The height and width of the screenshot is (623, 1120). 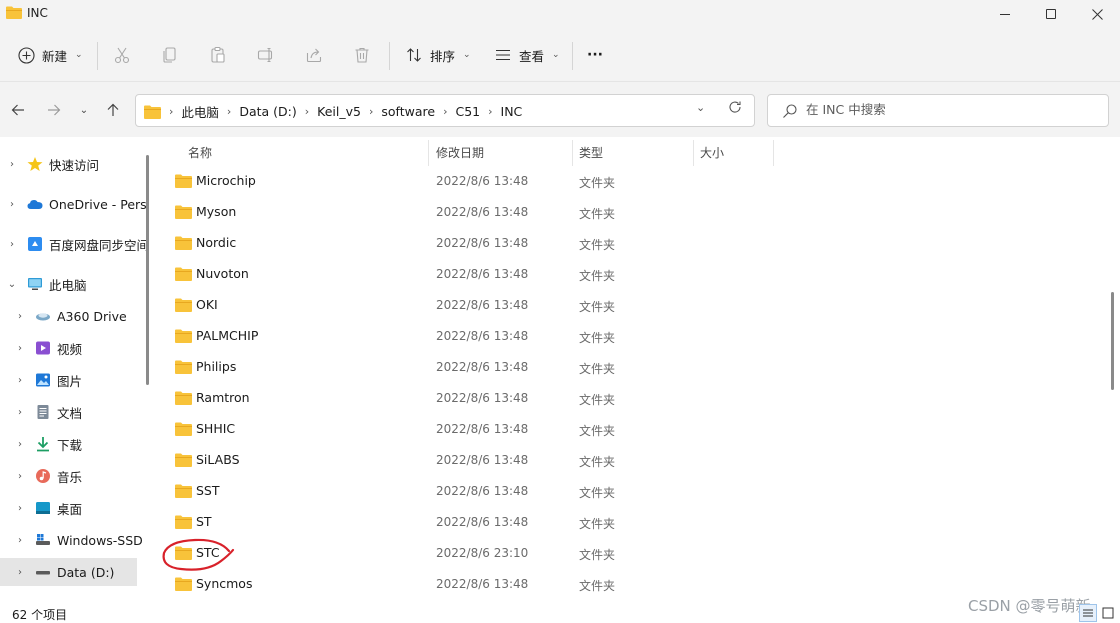 What do you see at coordinates (951, 109) in the screenshot?
I see `search-input` at bounding box center [951, 109].